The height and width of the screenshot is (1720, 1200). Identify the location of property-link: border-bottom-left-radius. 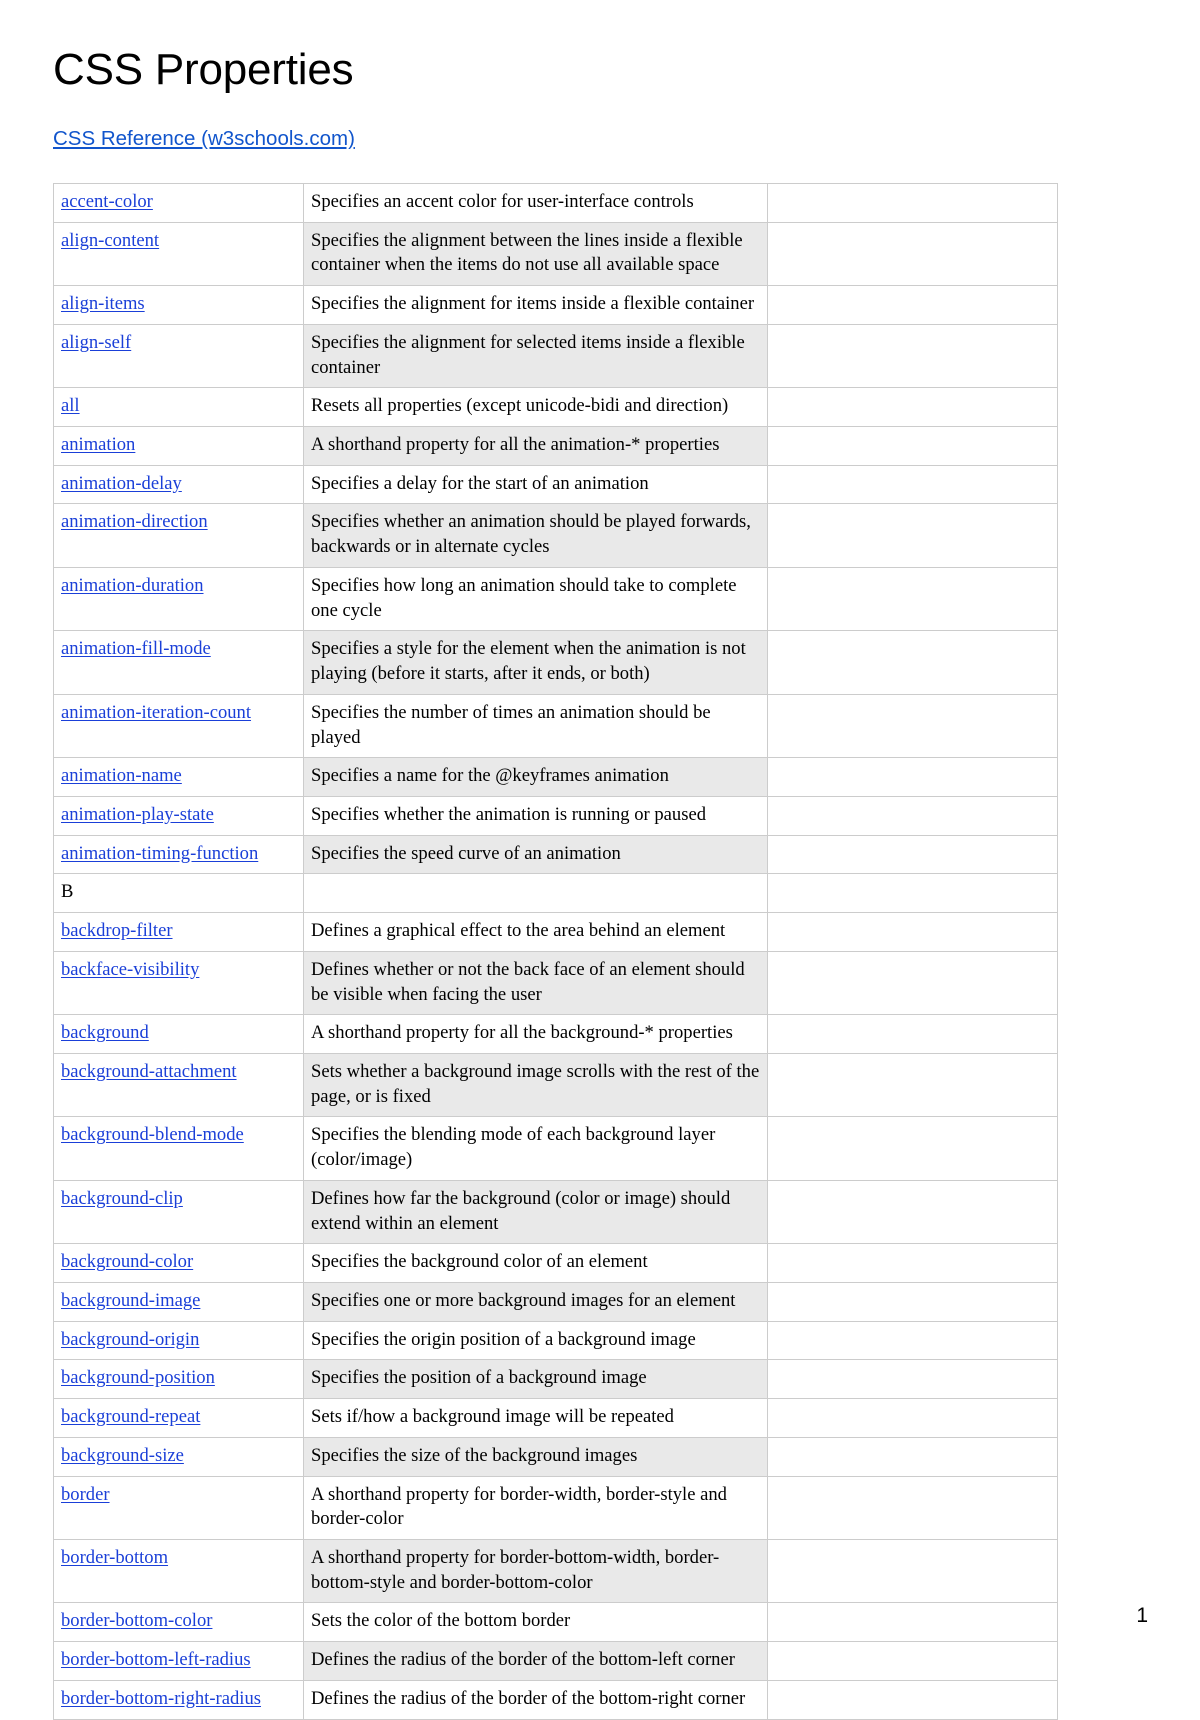
(156, 1659).